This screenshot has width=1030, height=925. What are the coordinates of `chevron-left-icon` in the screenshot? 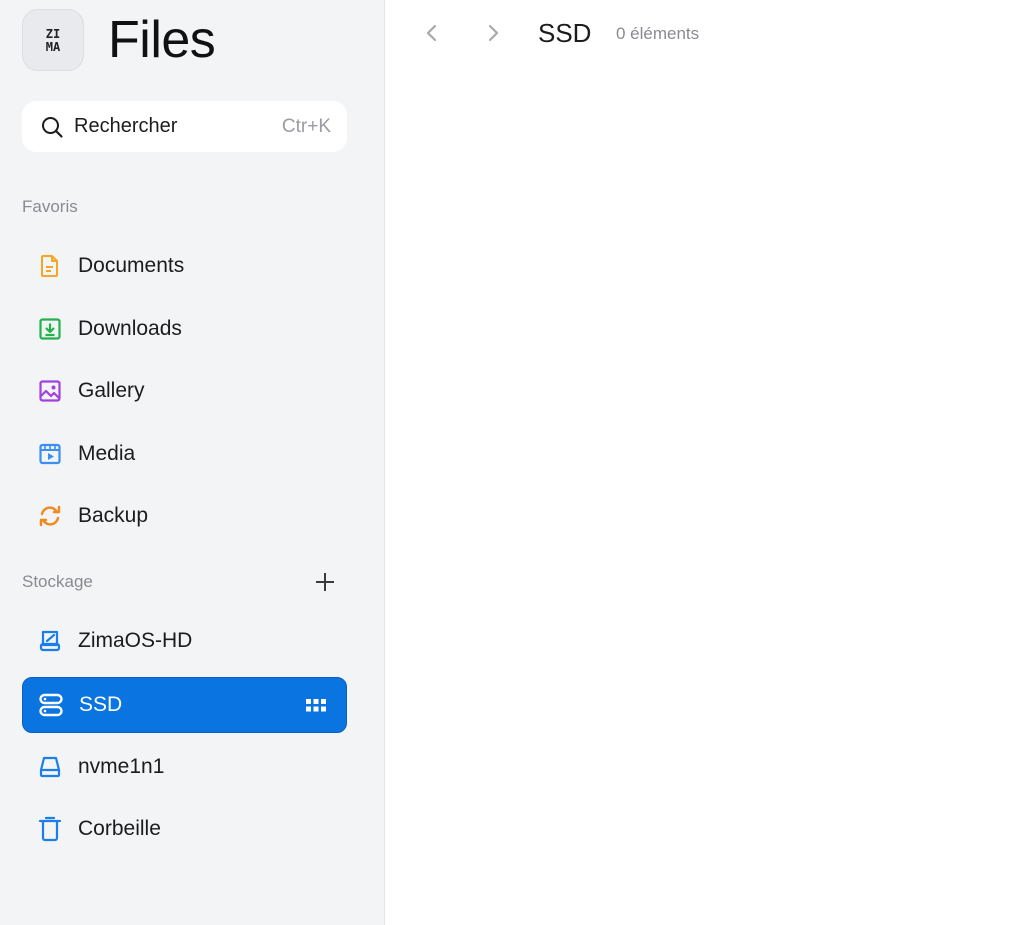 It's located at (431, 33).